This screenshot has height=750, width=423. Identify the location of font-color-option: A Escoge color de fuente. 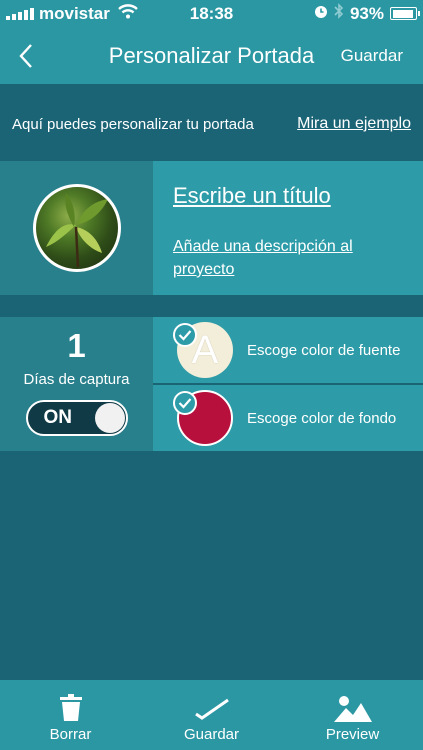
(288, 350).